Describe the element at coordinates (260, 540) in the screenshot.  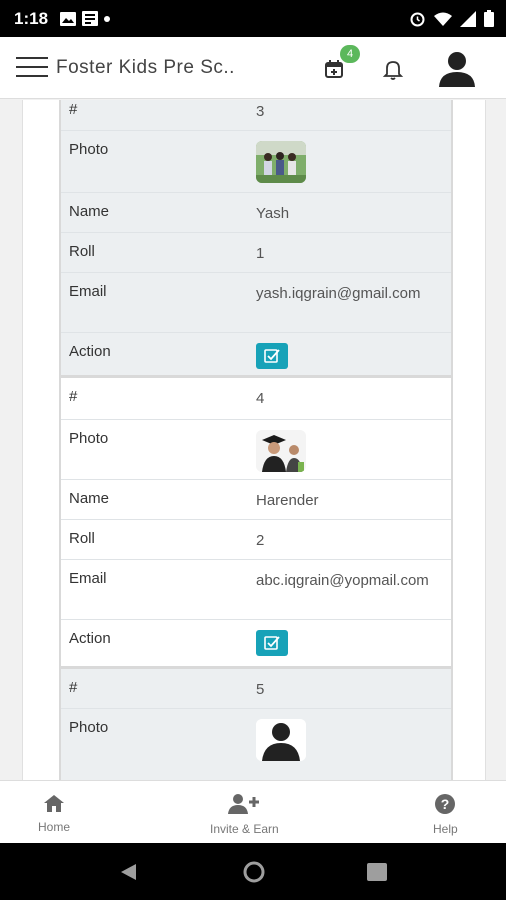
I see `roll-value: 2` at that location.